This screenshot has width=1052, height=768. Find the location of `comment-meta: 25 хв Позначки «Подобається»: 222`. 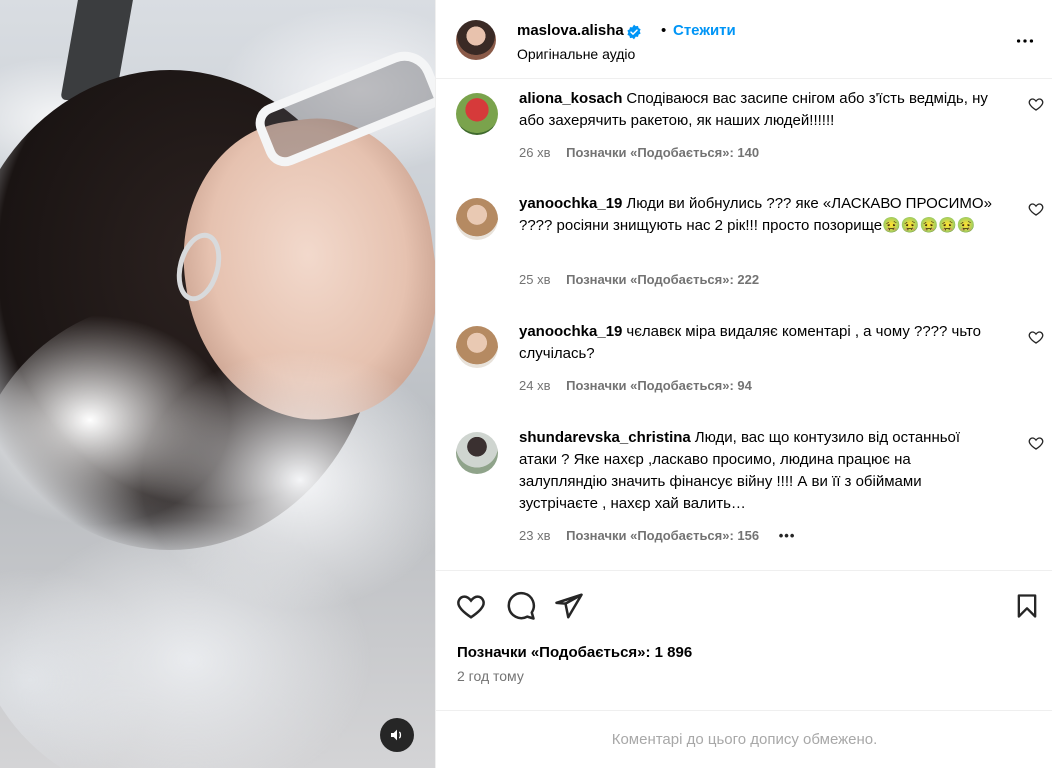

comment-meta: 25 хв Позначки «Подобається»: 222 is located at coordinates (639, 279).